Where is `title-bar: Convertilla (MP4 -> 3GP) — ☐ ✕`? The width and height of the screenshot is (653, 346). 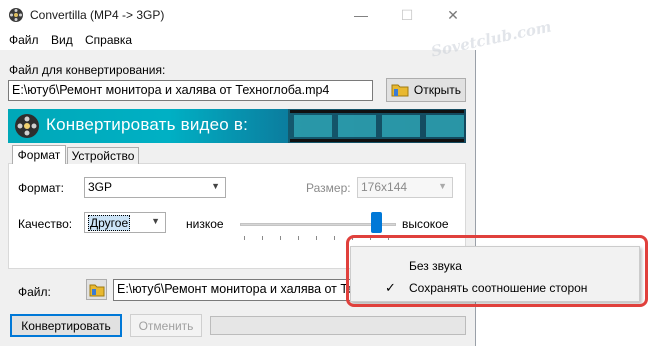 title-bar: Convertilla (MP4 -> 3GP) — ☐ ✕ is located at coordinates (238, 15).